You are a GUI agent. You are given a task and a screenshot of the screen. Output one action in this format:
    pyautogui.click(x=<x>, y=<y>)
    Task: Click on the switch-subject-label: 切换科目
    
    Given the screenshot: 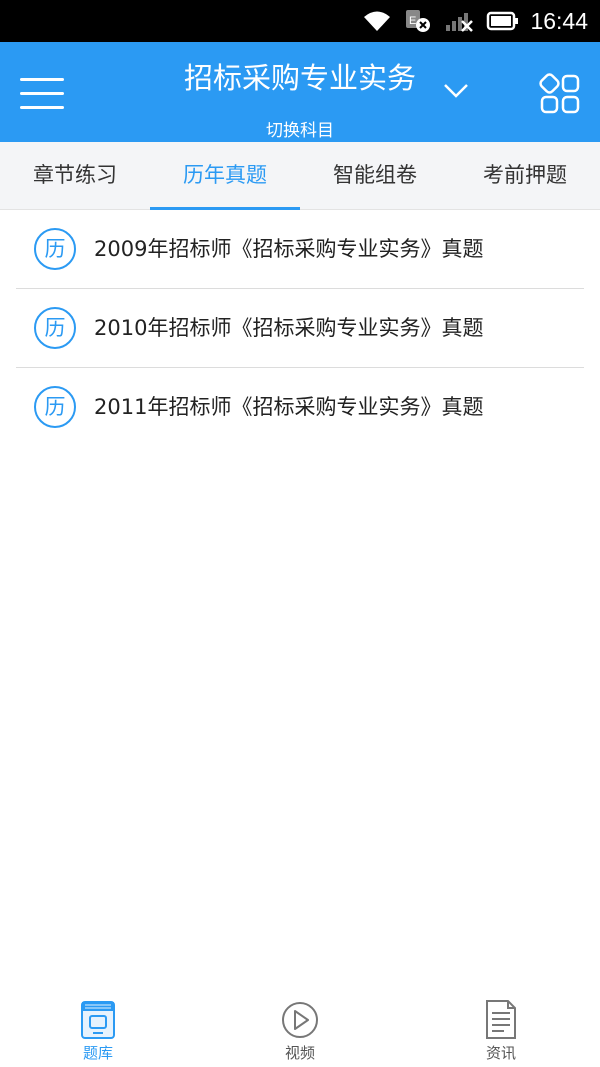 What is the action you would take?
    pyautogui.click(x=300, y=131)
    